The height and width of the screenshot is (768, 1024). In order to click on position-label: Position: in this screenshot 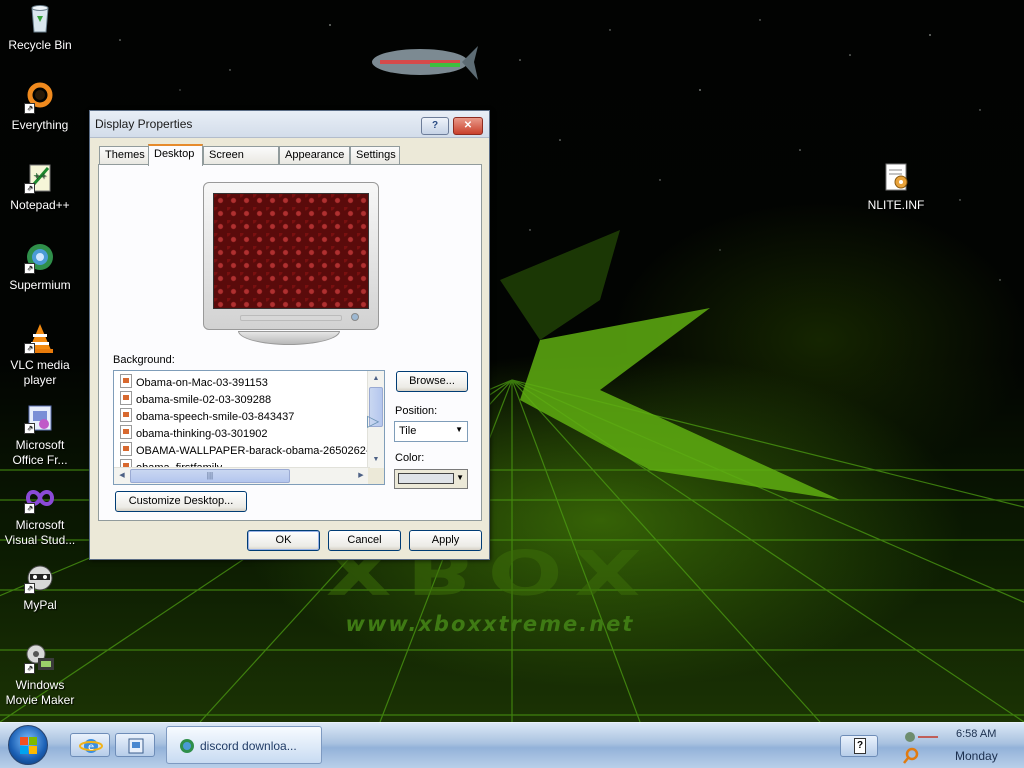, I will do `click(416, 411)`.